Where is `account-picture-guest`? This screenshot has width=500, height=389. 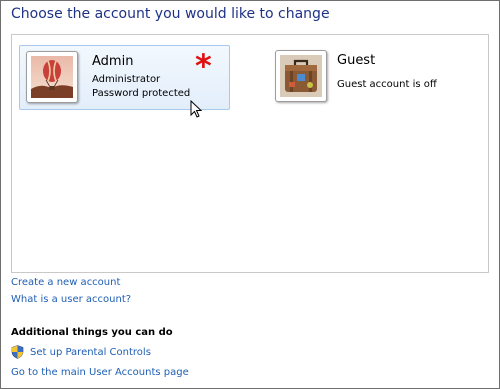
account-picture-guest is located at coordinates (301, 76).